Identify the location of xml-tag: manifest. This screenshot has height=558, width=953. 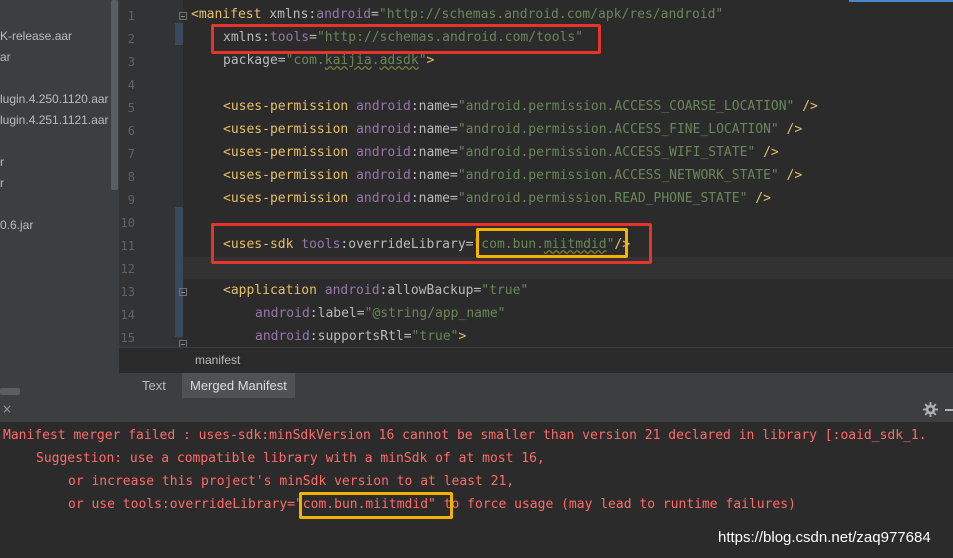
(230, 14).